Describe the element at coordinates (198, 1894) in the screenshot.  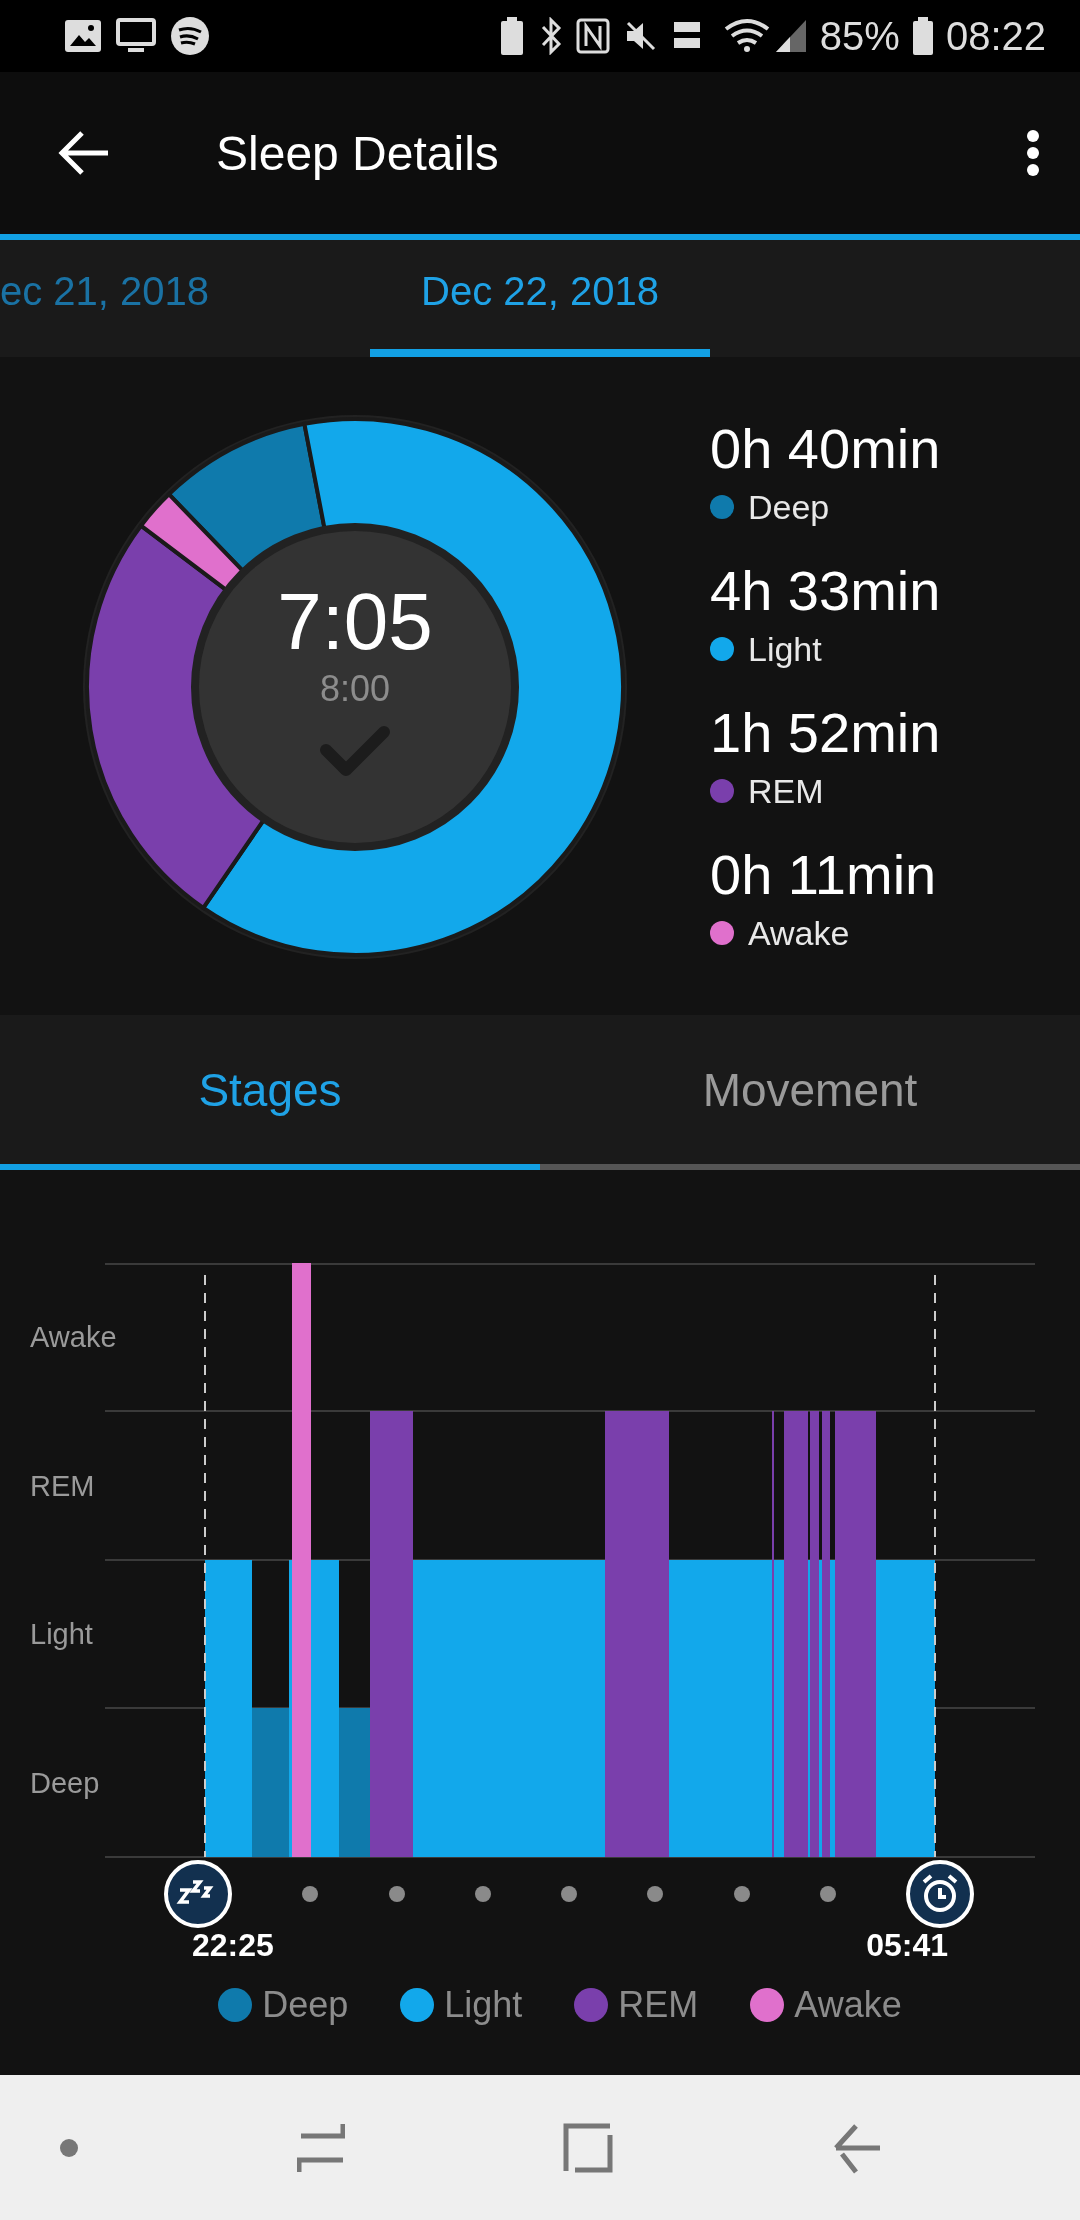
I see `sleep-start-icon` at that location.